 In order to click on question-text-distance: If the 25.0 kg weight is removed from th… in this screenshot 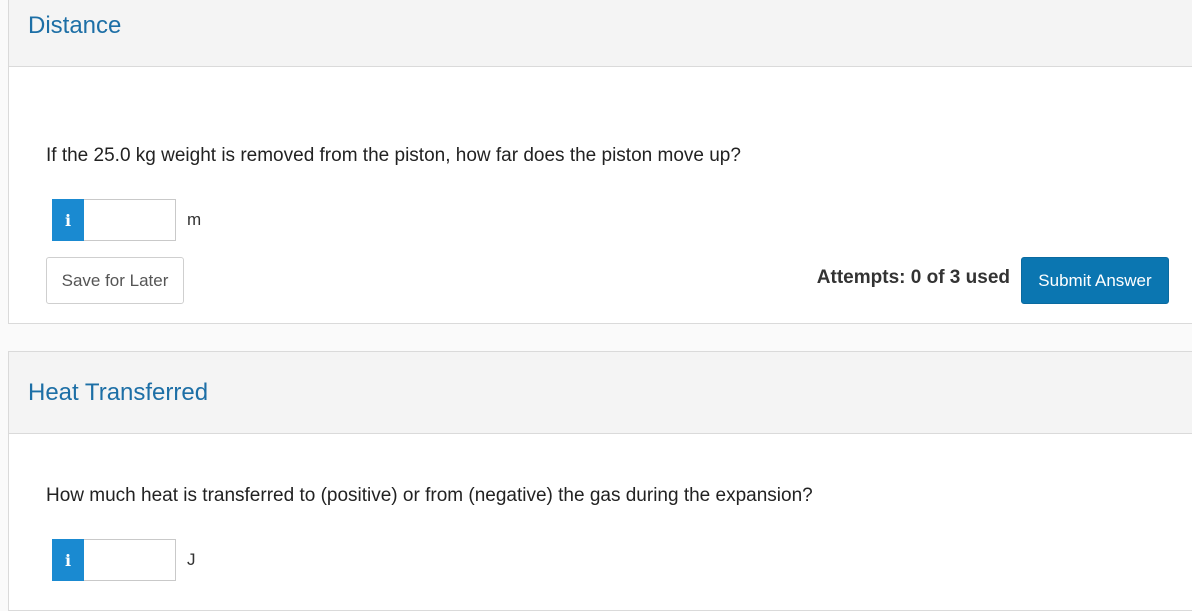, I will do `click(393, 155)`.